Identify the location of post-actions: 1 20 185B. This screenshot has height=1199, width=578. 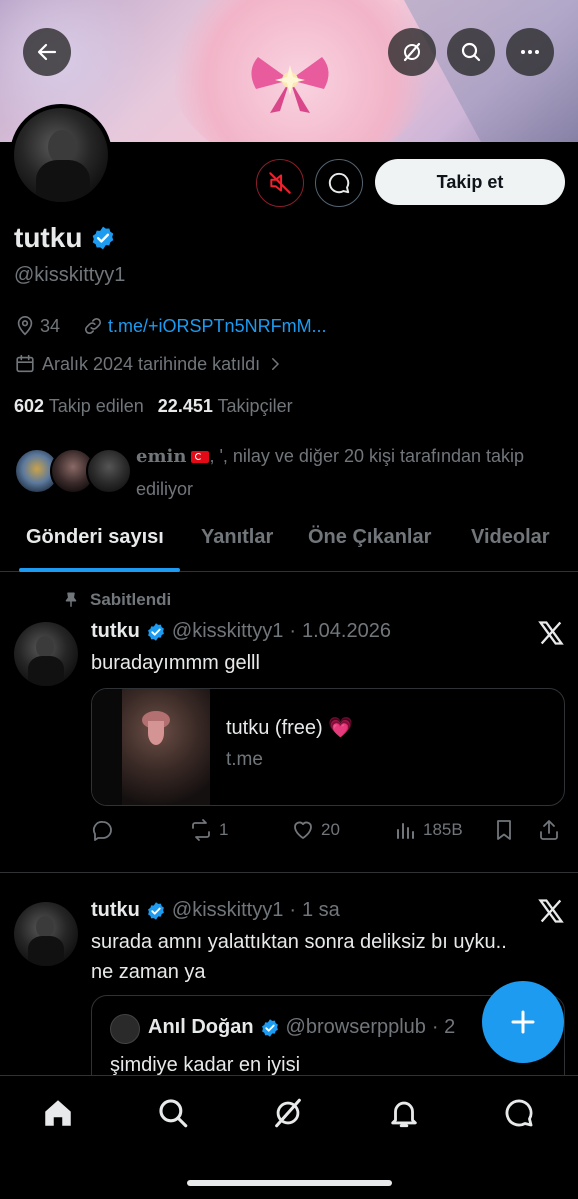
(328, 833).